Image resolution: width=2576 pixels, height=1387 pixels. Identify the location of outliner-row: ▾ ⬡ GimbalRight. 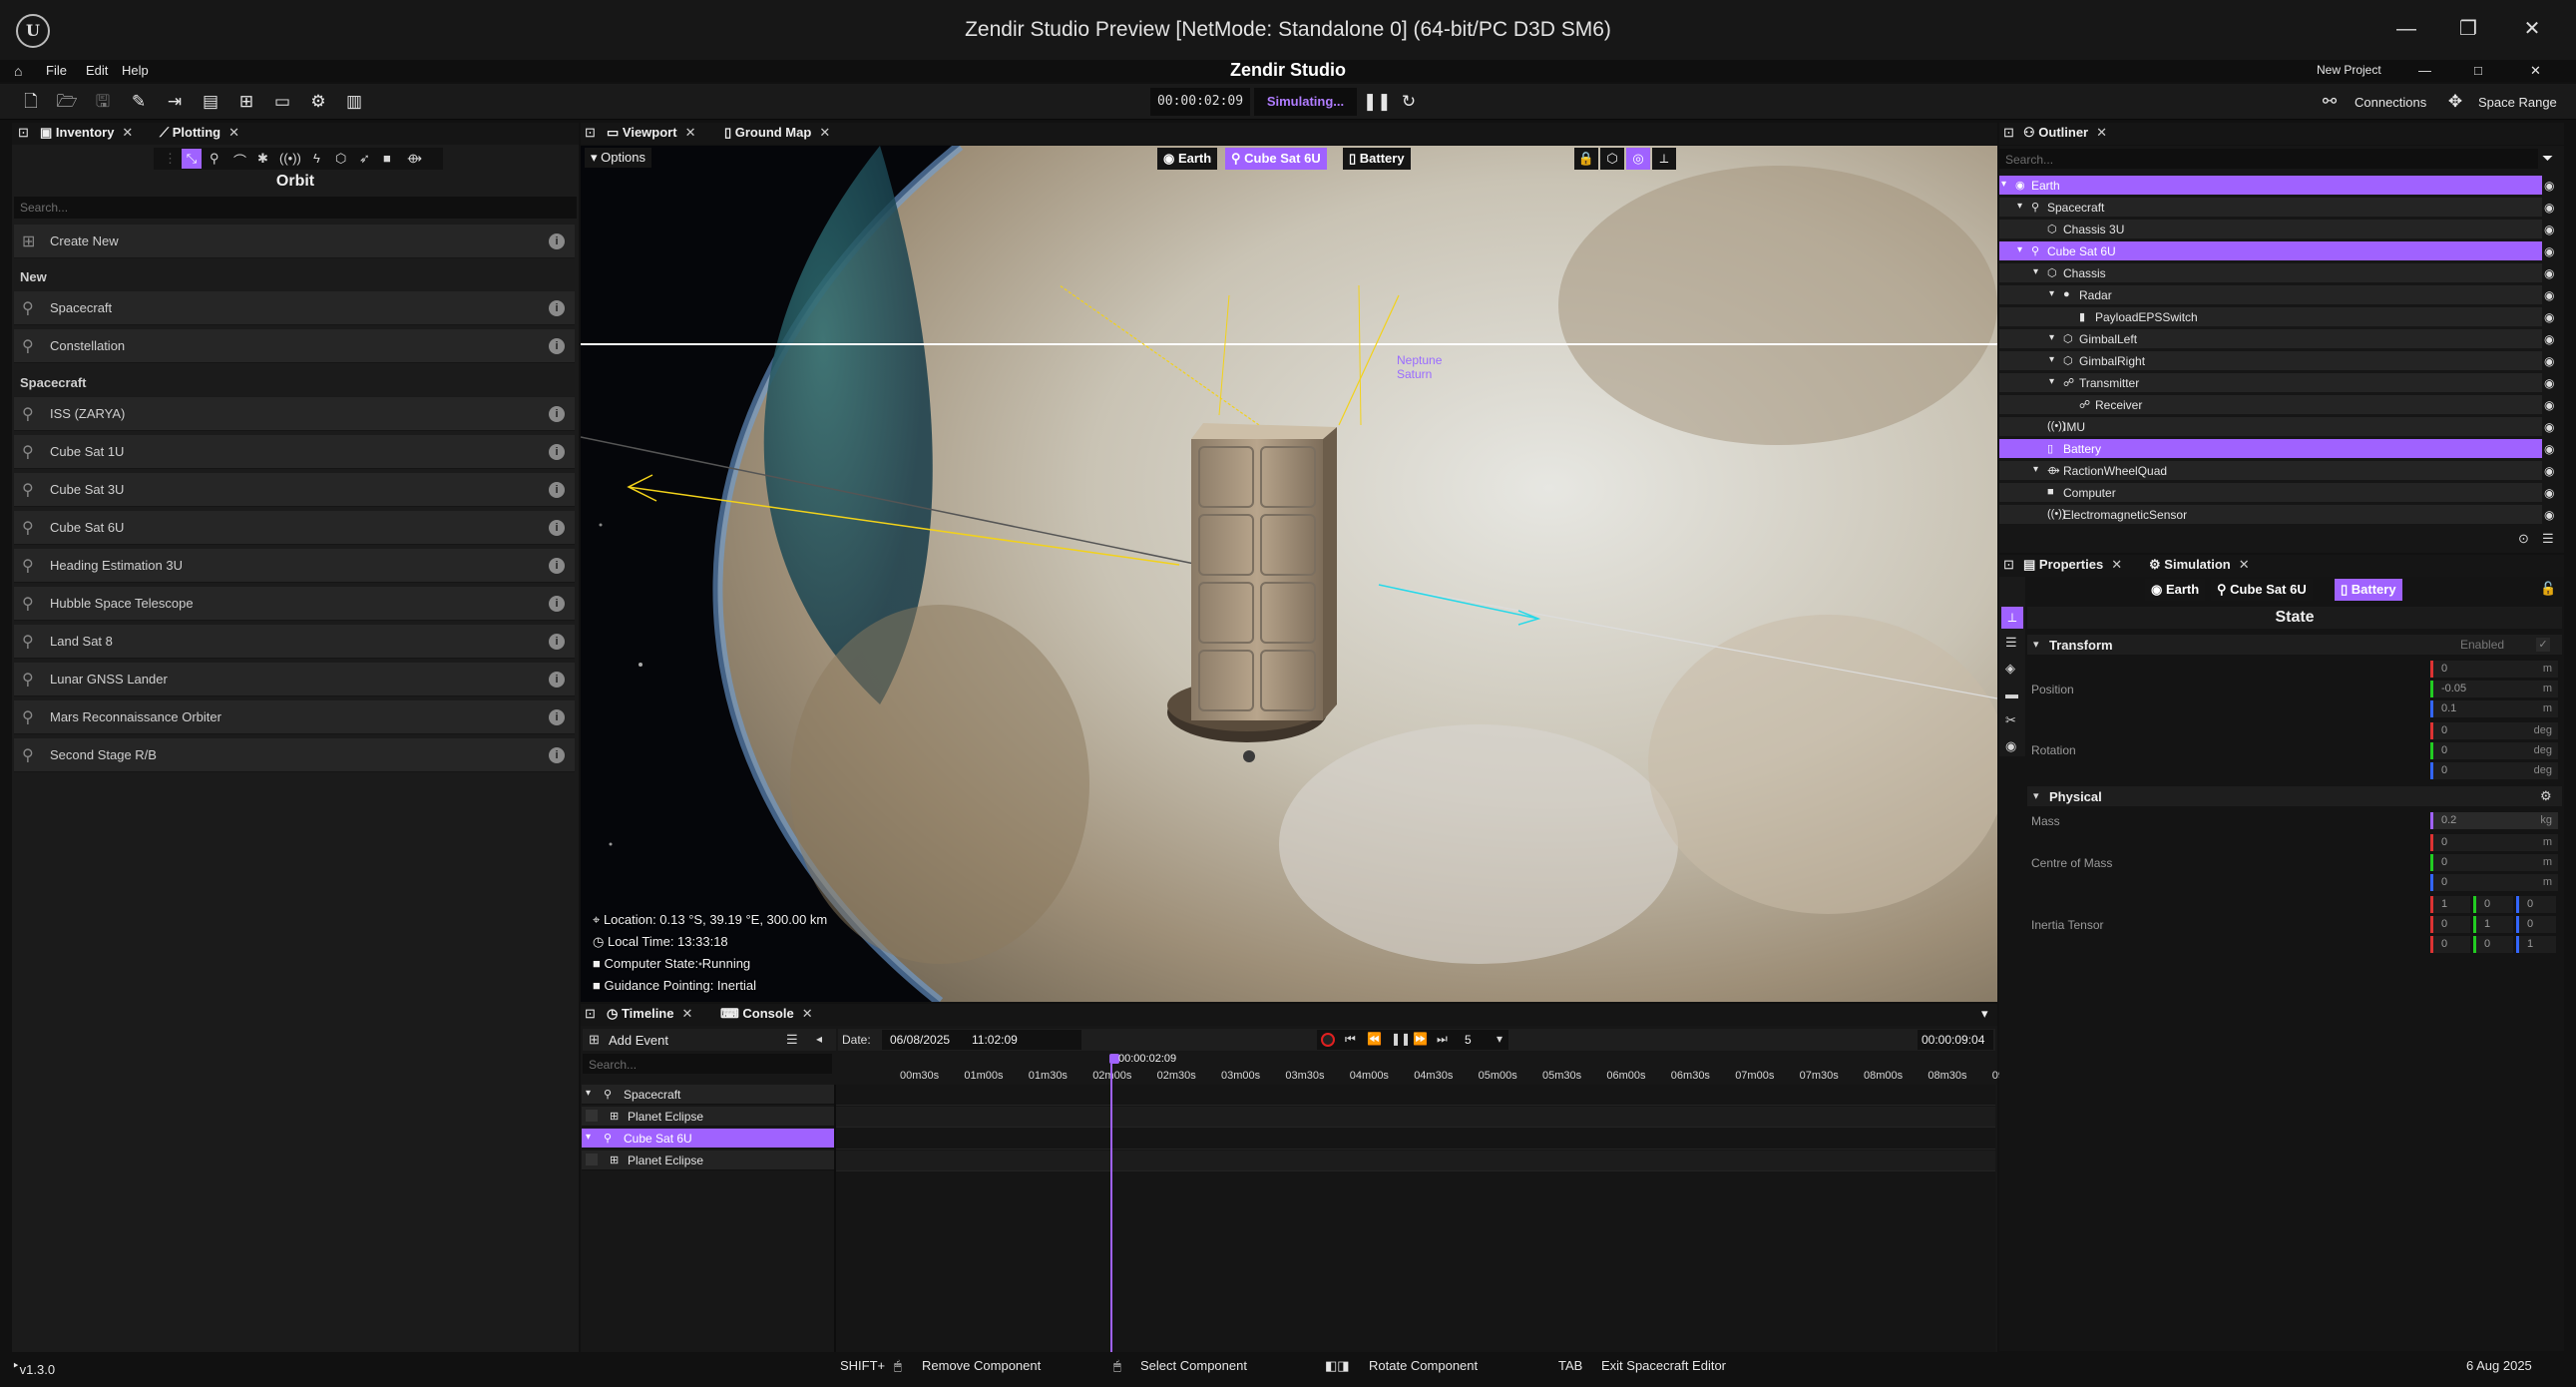
(2270, 361).